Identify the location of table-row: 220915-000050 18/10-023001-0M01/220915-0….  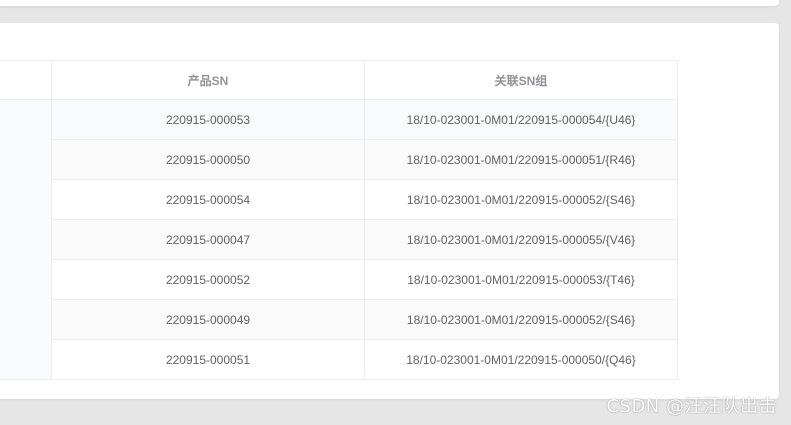
(339, 160).